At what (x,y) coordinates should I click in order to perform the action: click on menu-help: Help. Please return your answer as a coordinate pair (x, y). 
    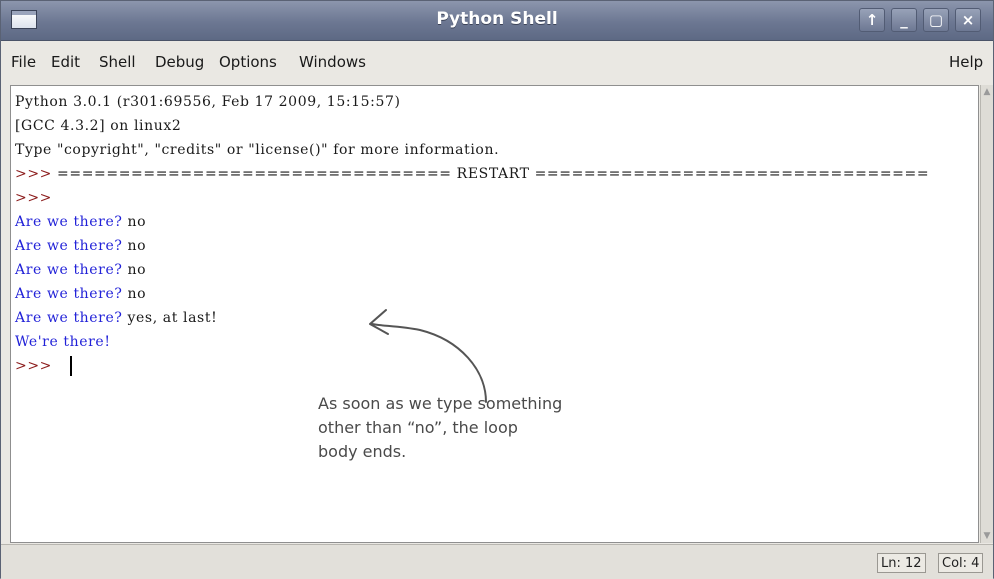
    Looking at the image, I should click on (966, 62).